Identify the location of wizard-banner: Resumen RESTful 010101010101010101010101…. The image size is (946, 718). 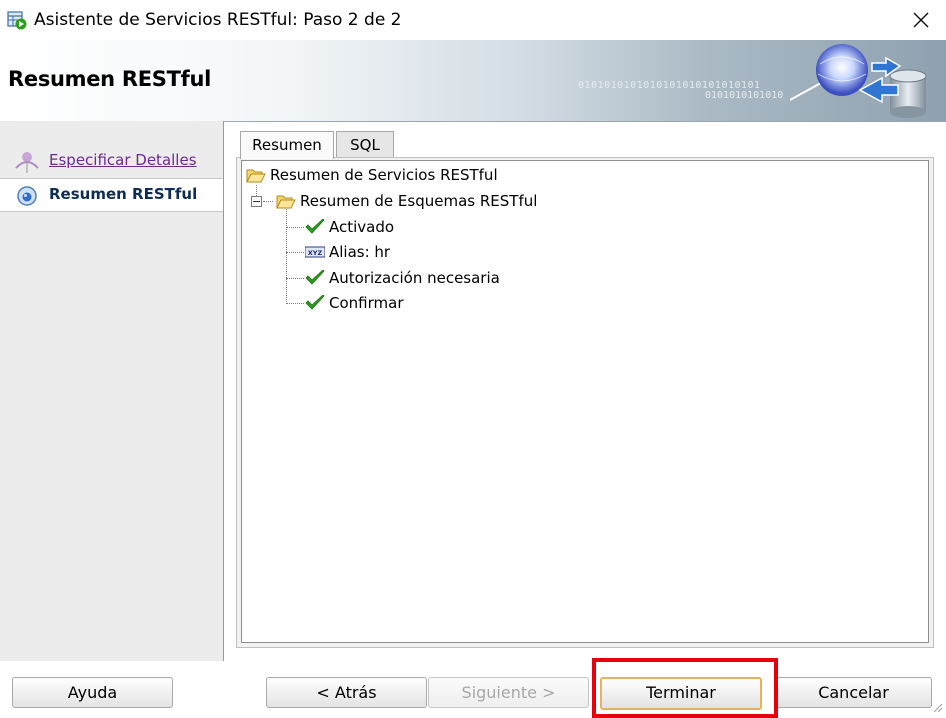
(473, 81).